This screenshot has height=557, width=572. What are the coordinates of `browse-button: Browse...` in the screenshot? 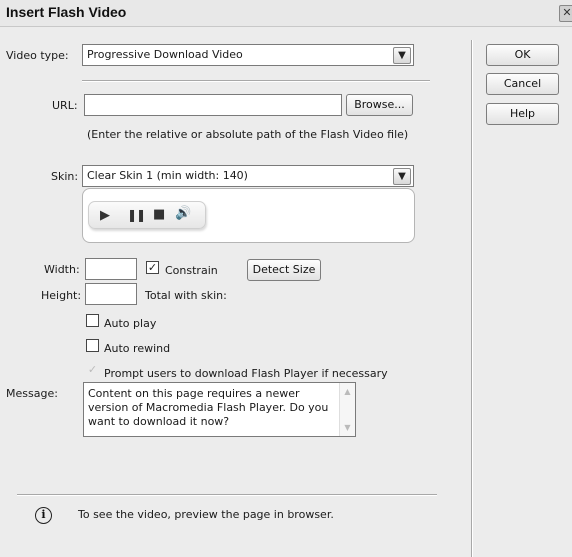 It's located at (379, 105).